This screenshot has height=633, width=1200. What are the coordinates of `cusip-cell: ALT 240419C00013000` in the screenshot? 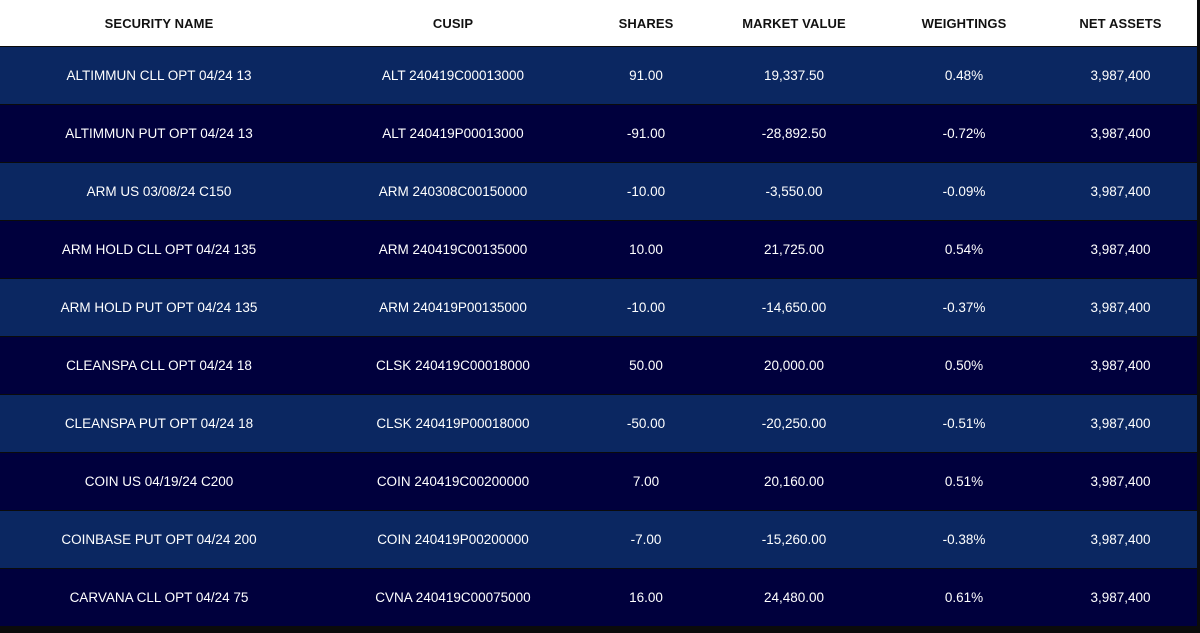 It's located at (453, 75).